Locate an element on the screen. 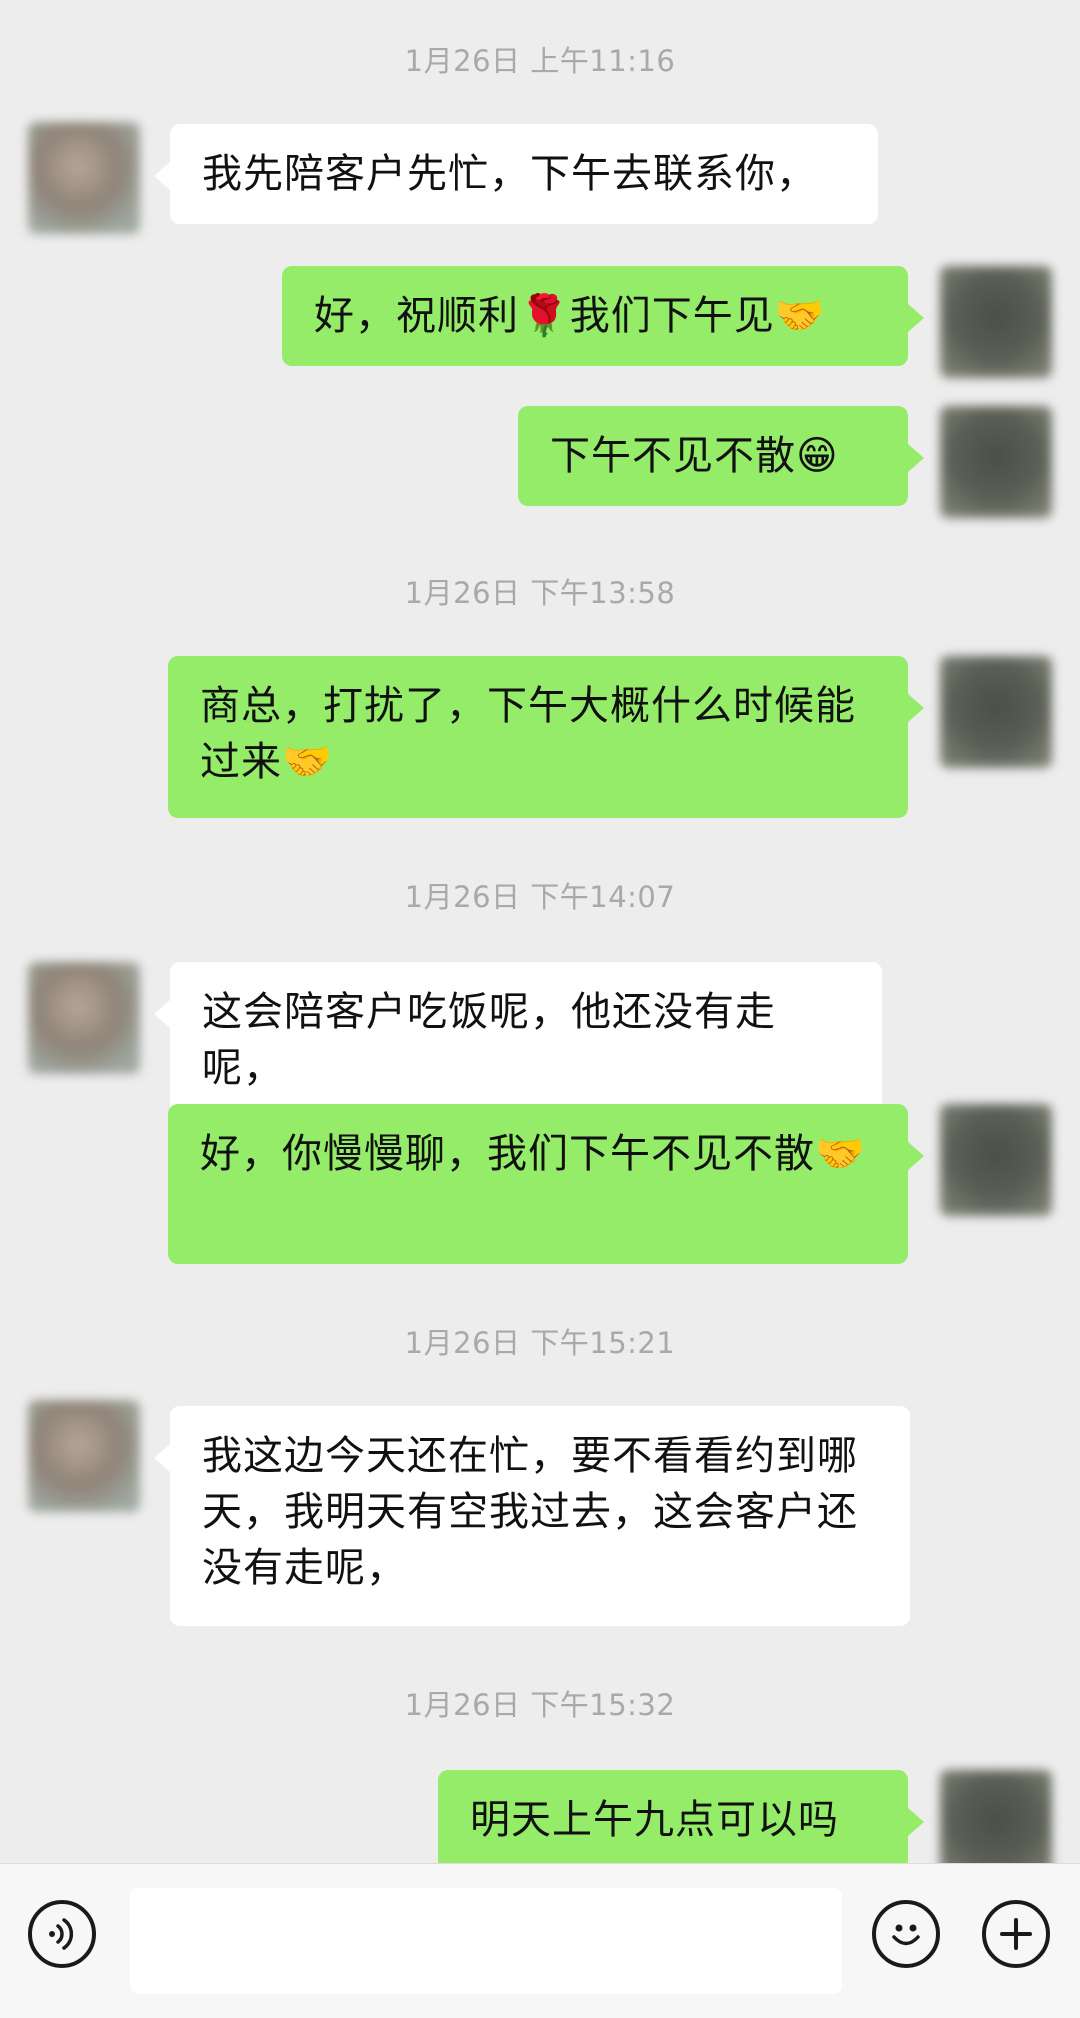  plus-icon is located at coordinates (1016, 1934).